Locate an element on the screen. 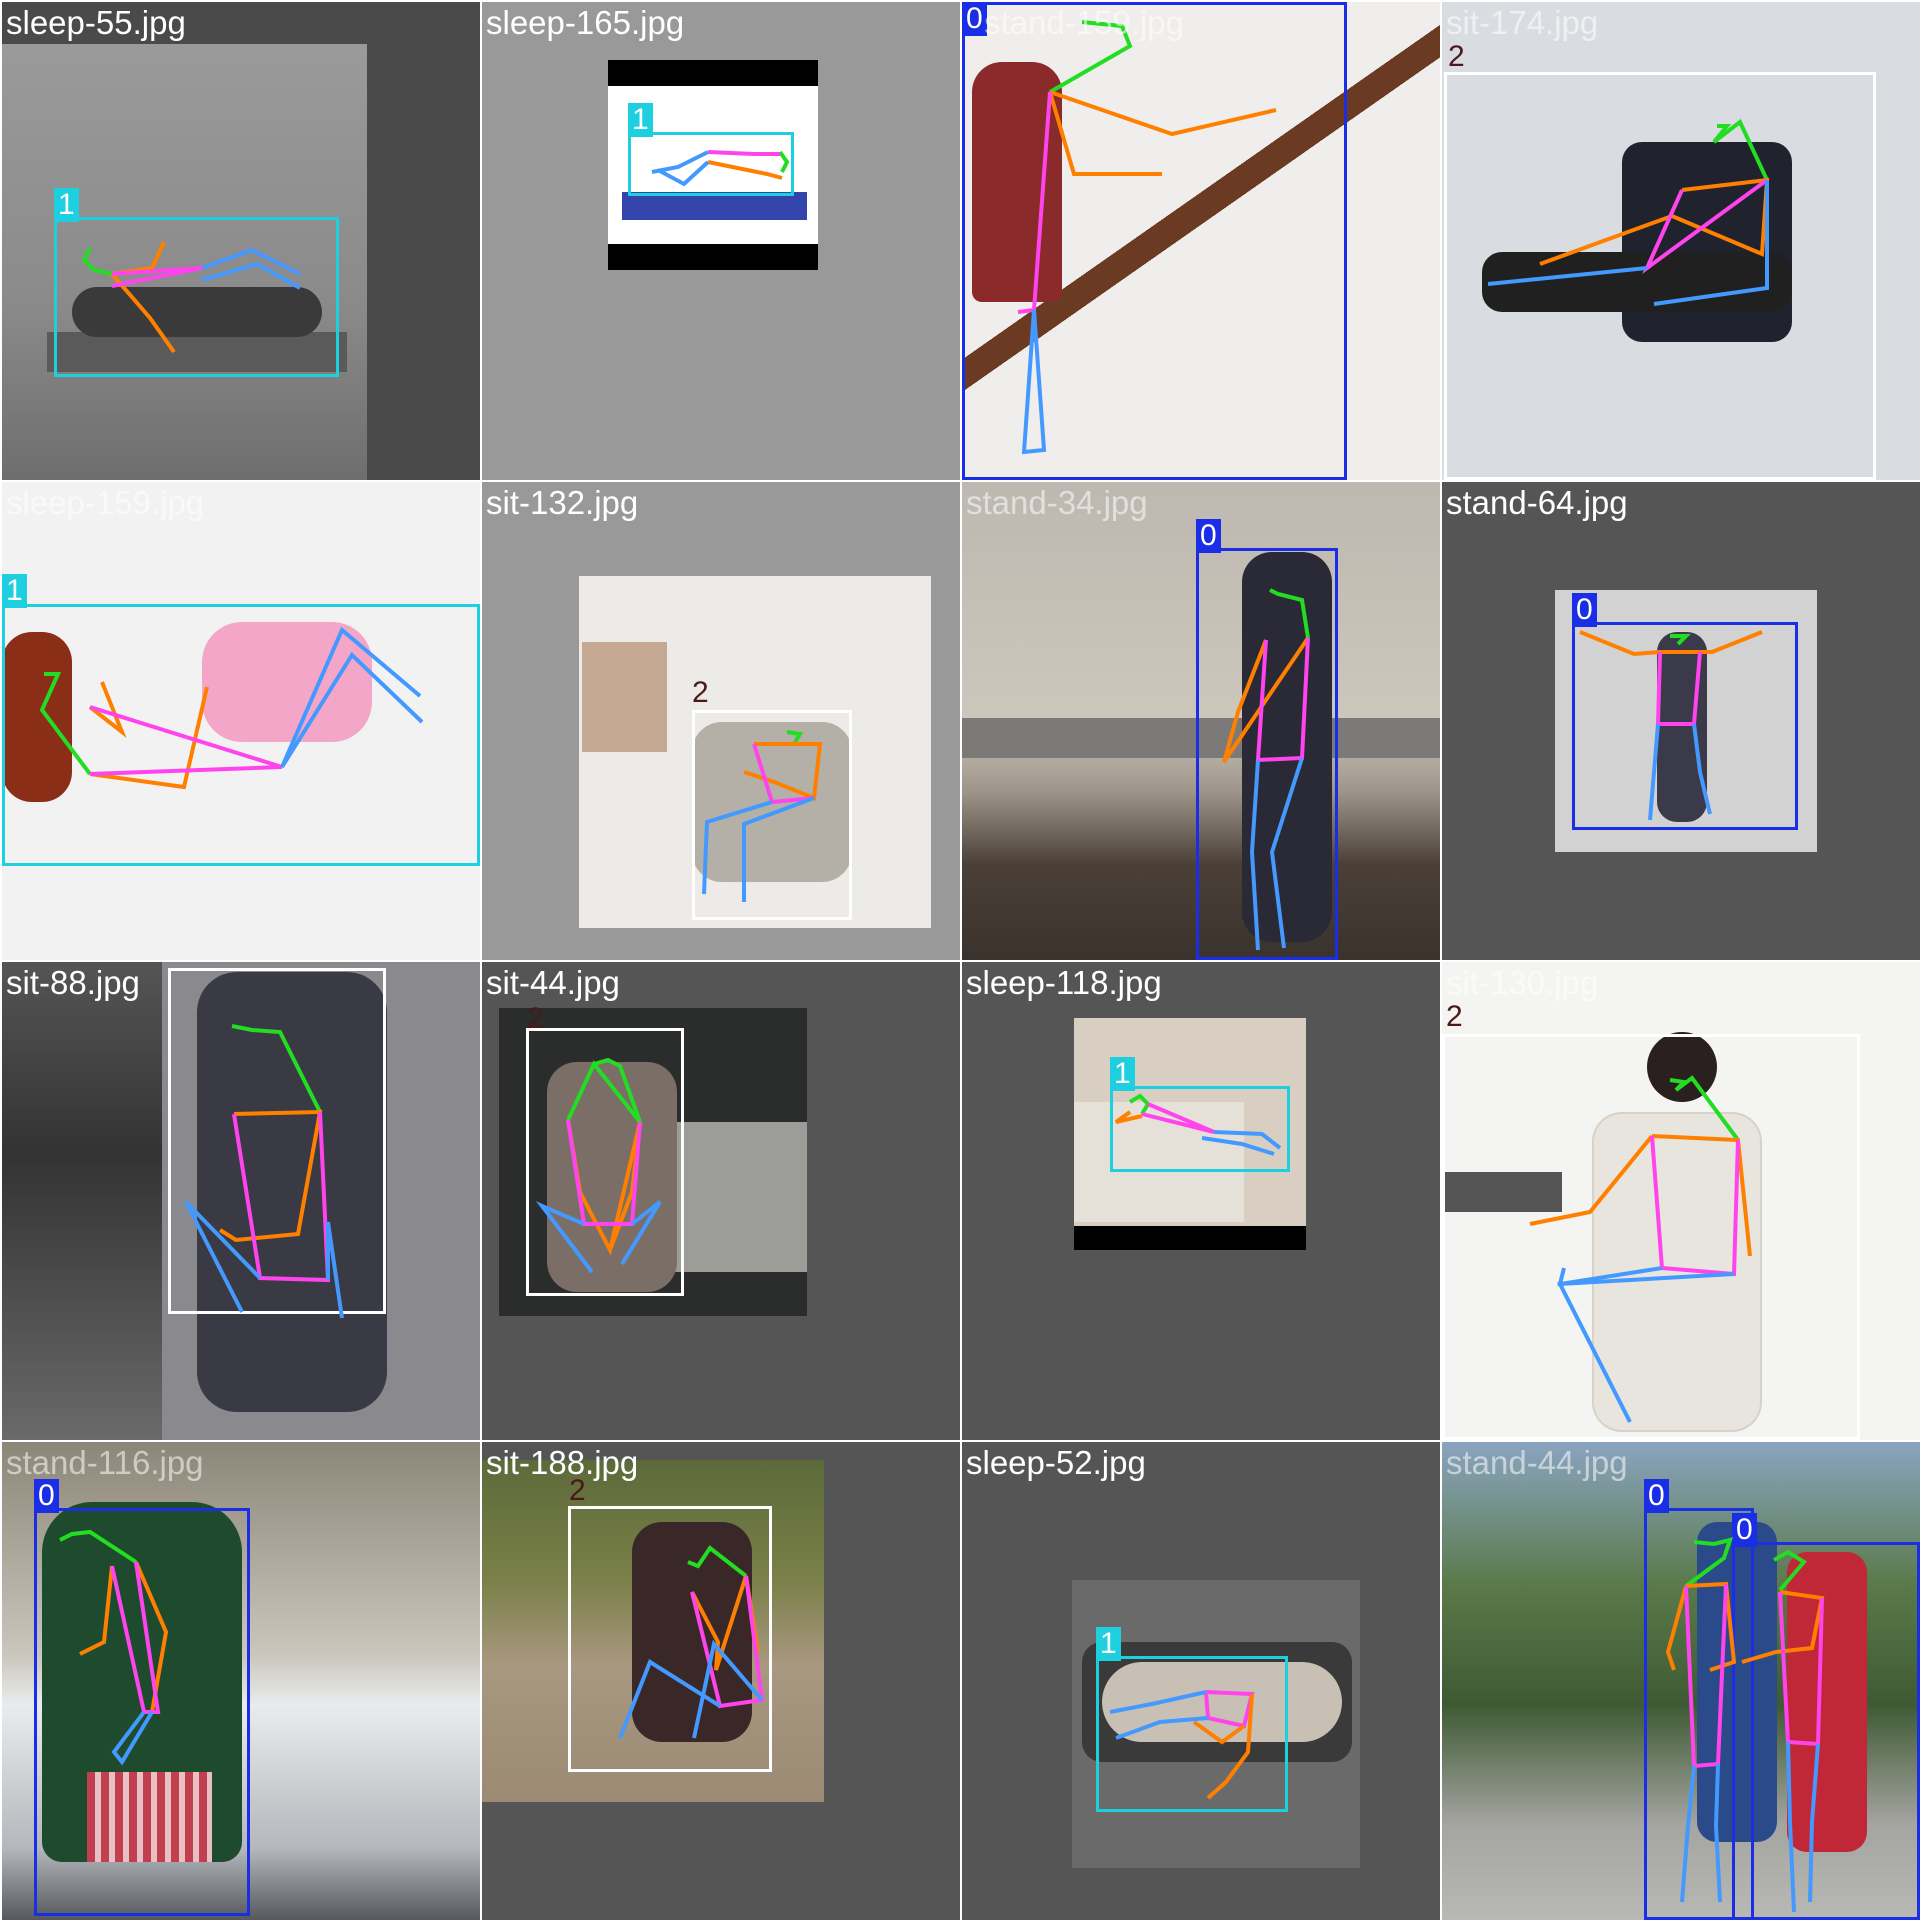 The height and width of the screenshot is (1920, 1920). file-name: sleep-159.jpg is located at coordinates (105, 502).